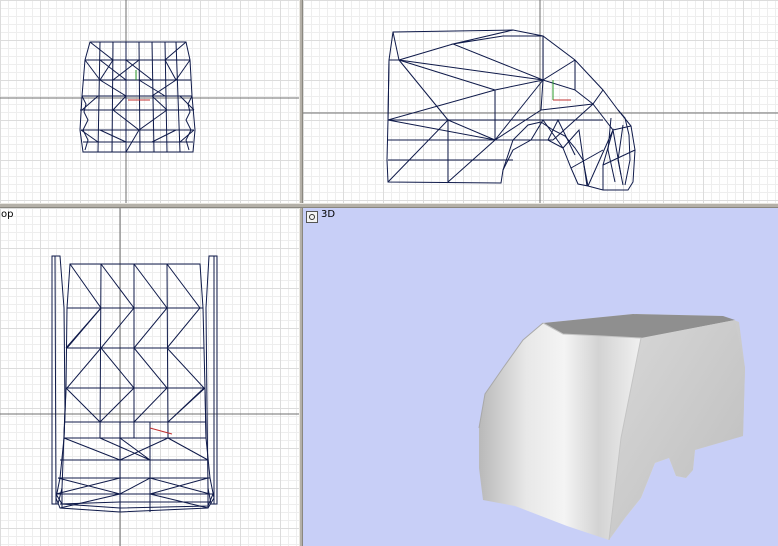 The image size is (778, 546). Describe the element at coordinates (301, 273) in the screenshot. I see `viewport-divider-vertical` at that location.